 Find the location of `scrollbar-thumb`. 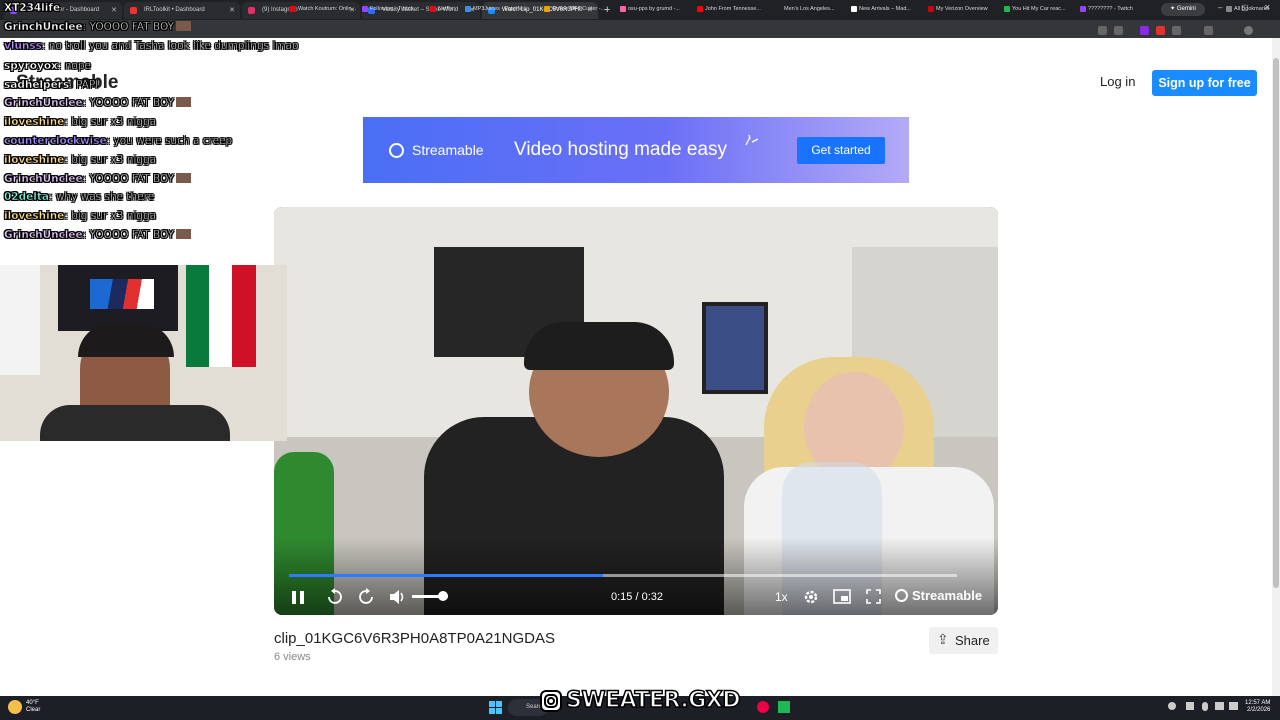

scrollbar-thumb is located at coordinates (1276, 323).